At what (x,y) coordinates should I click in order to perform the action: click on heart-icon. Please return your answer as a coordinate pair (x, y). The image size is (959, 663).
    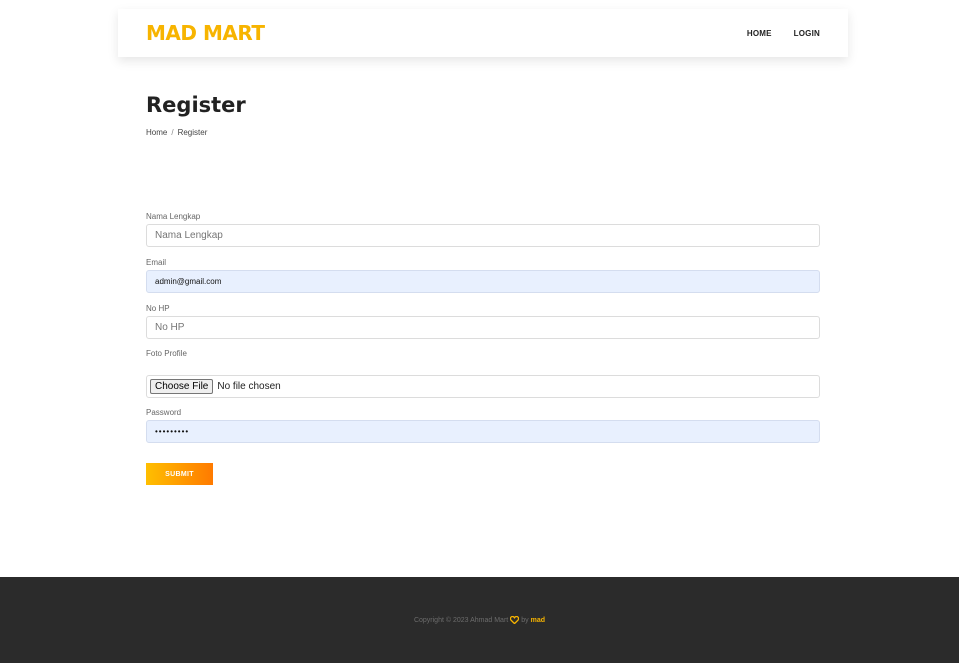
    Looking at the image, I should click on (515, 620).